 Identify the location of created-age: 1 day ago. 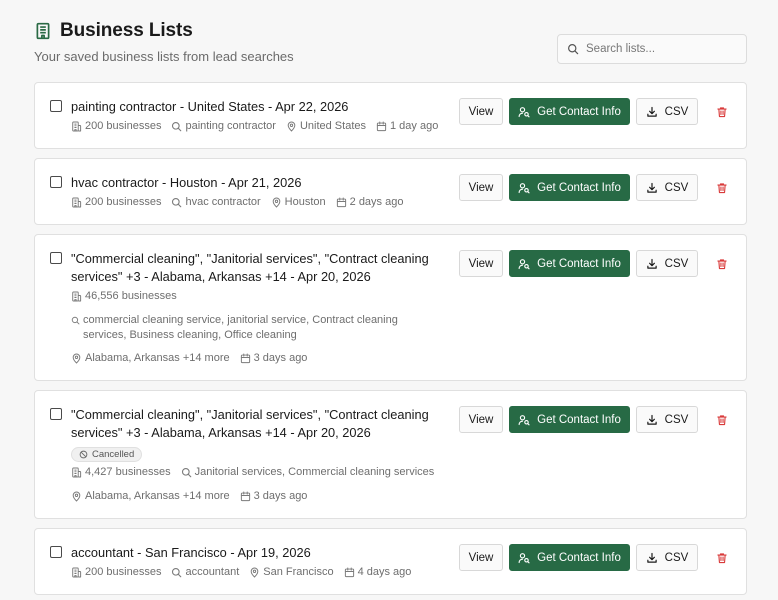
(414, 126).